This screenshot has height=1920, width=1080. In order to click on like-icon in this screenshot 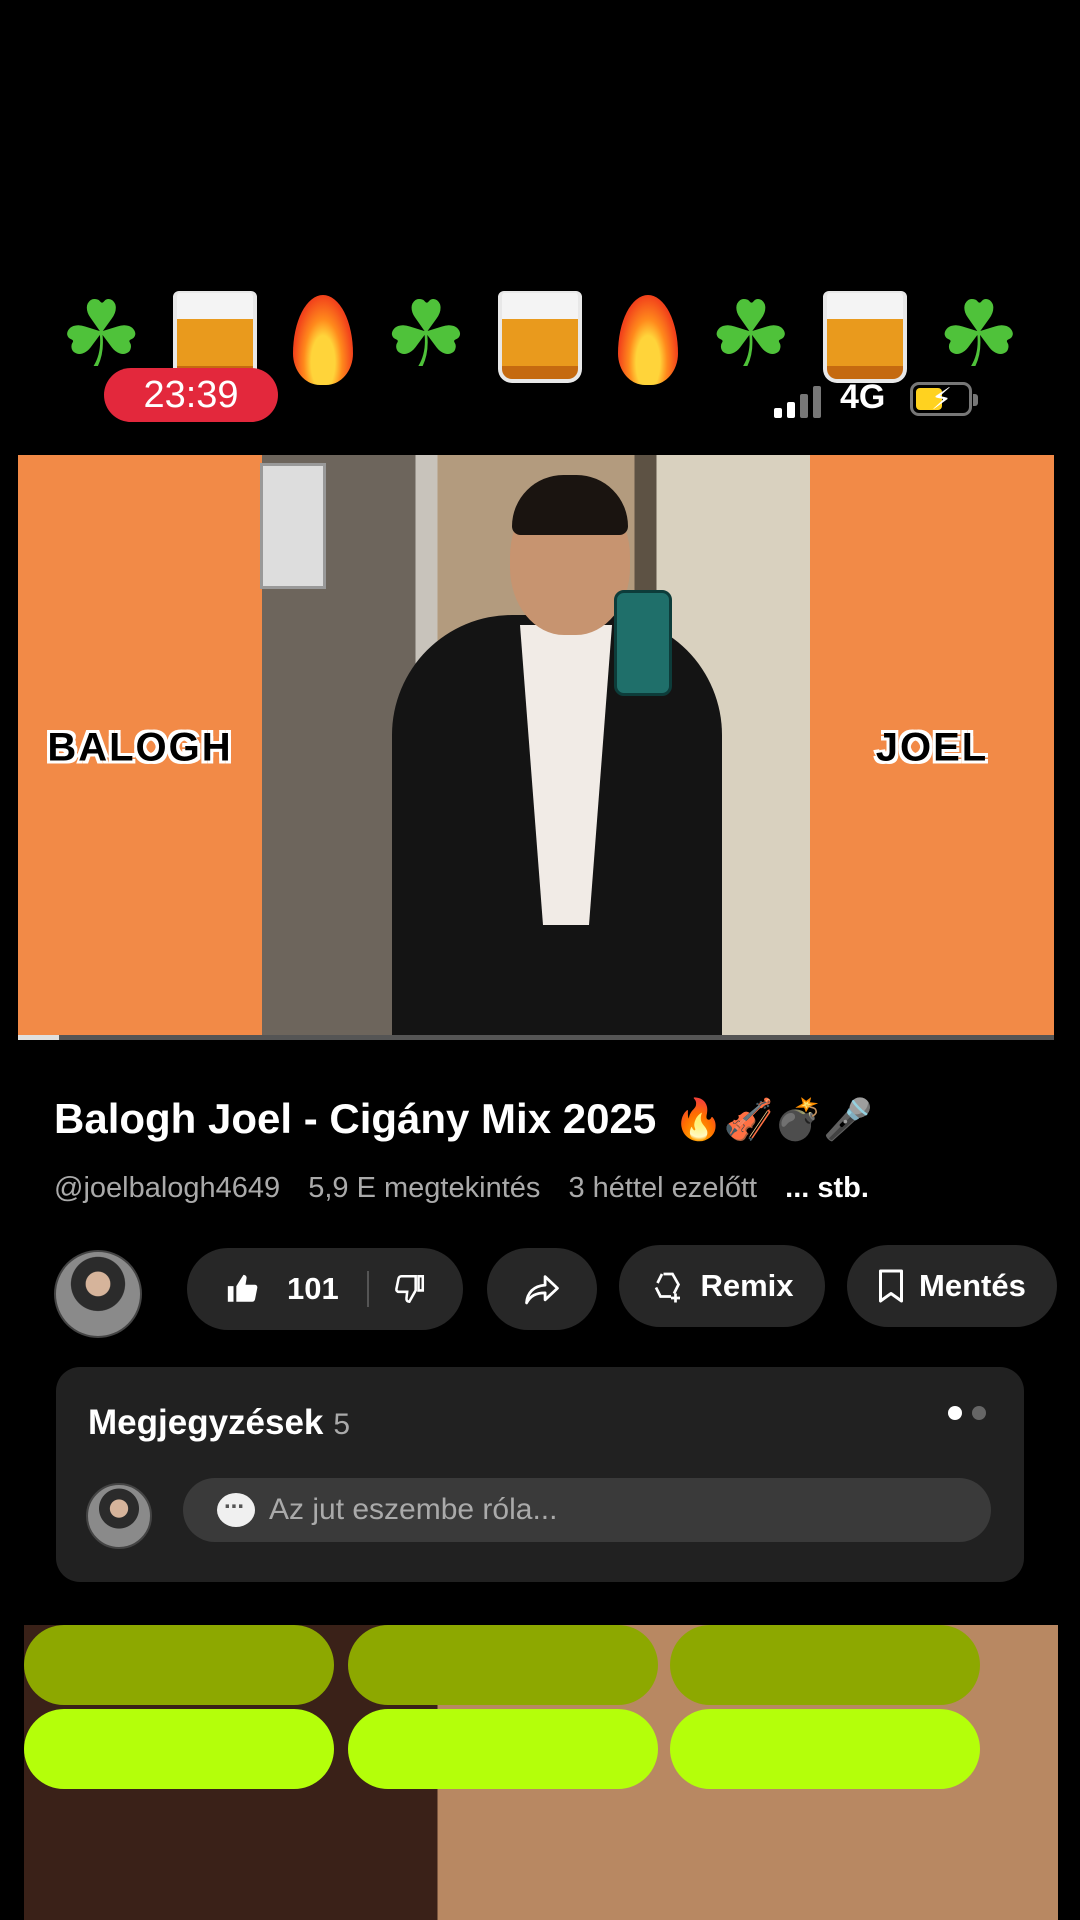, I will do `click(242, 1289)`.